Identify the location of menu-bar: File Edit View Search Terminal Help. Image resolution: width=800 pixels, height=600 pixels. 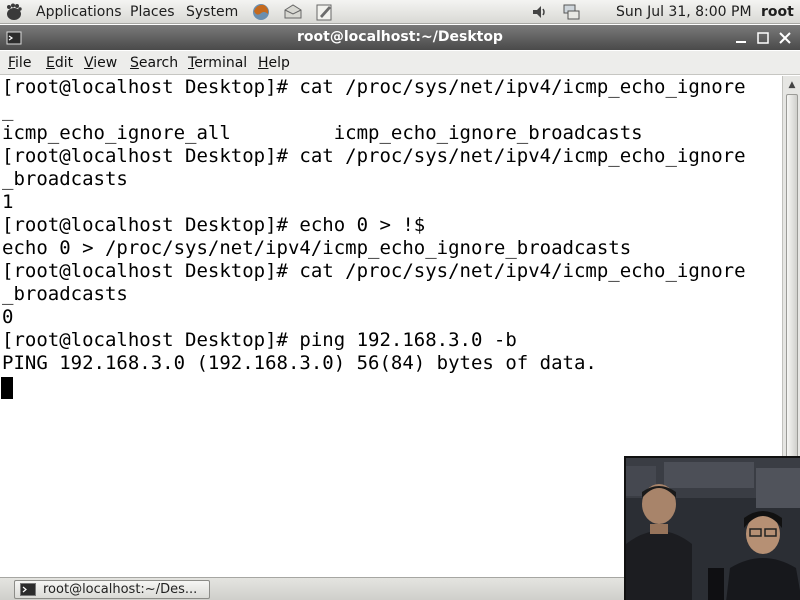
(400, 63).